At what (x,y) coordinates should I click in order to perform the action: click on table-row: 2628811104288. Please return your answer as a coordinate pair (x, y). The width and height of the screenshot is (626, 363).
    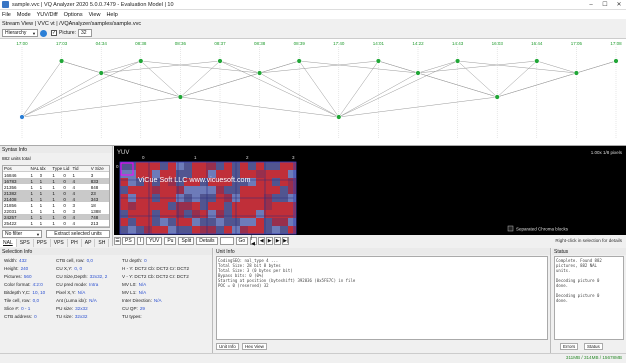
    Looking at the image, I should click on (56, 226).